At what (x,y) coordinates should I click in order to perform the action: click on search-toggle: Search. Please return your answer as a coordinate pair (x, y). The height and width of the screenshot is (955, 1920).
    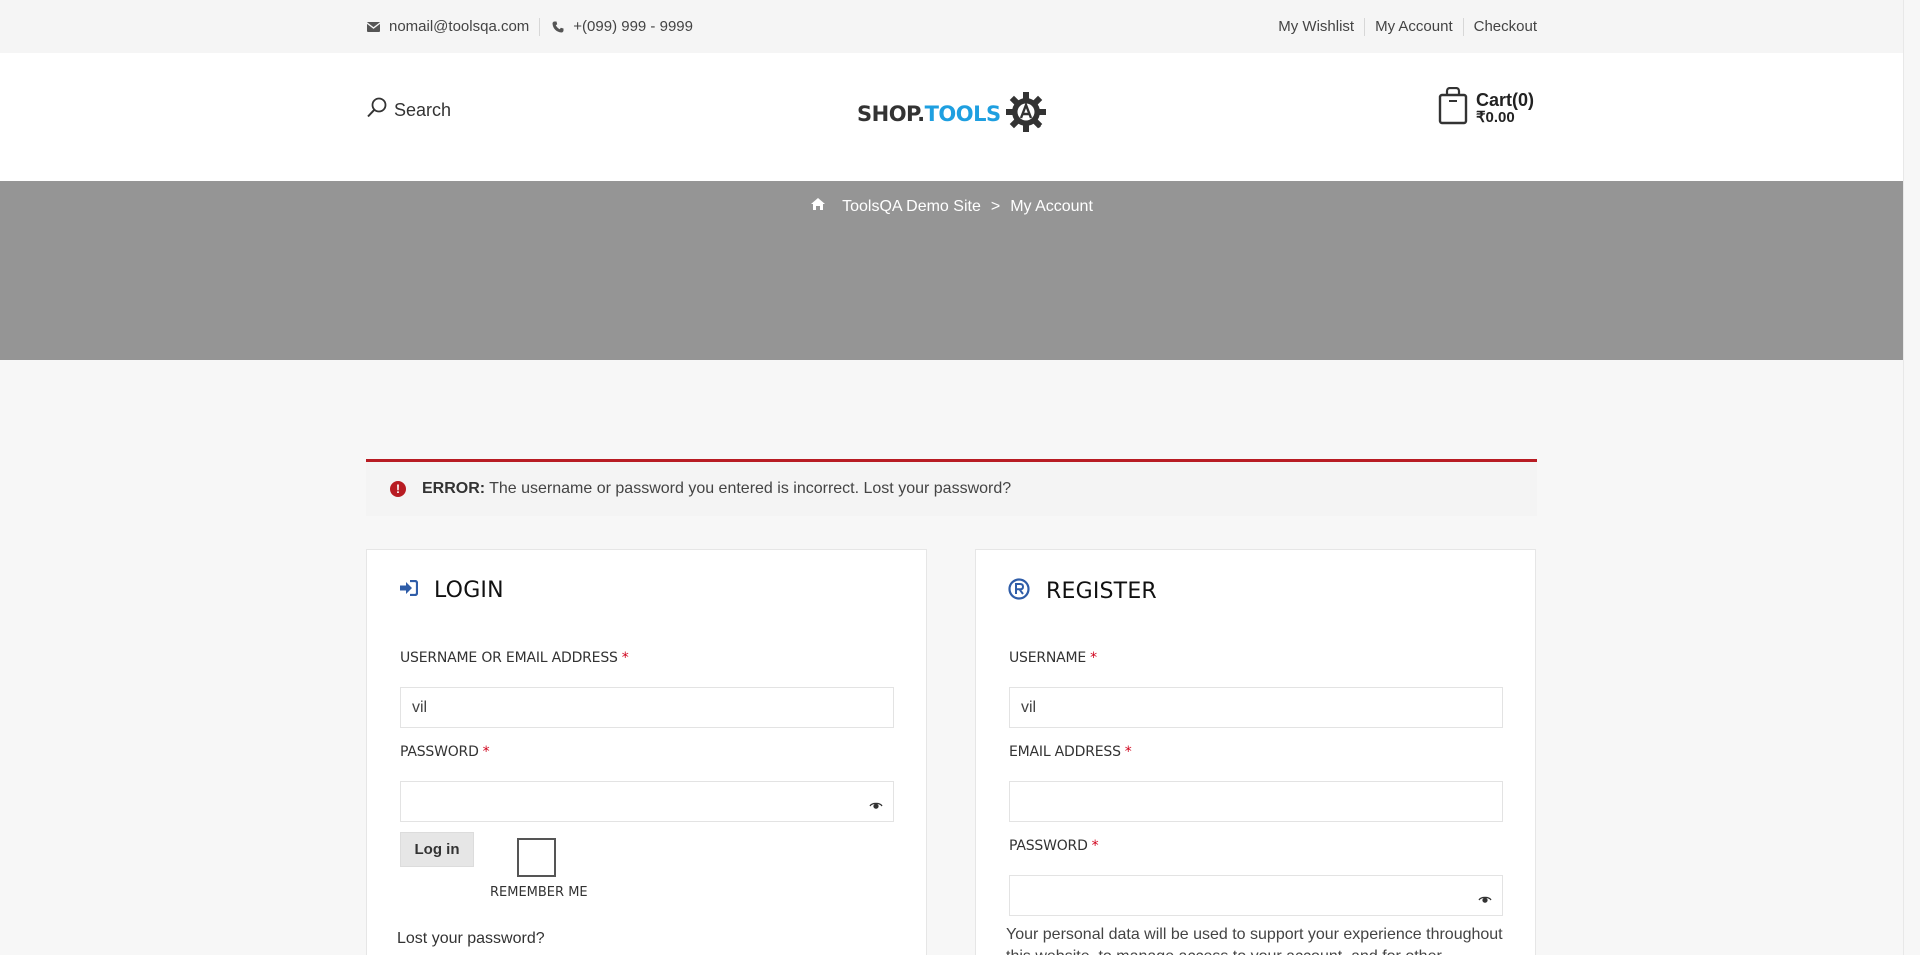
    Looking at the image, I should click on (408, 110).